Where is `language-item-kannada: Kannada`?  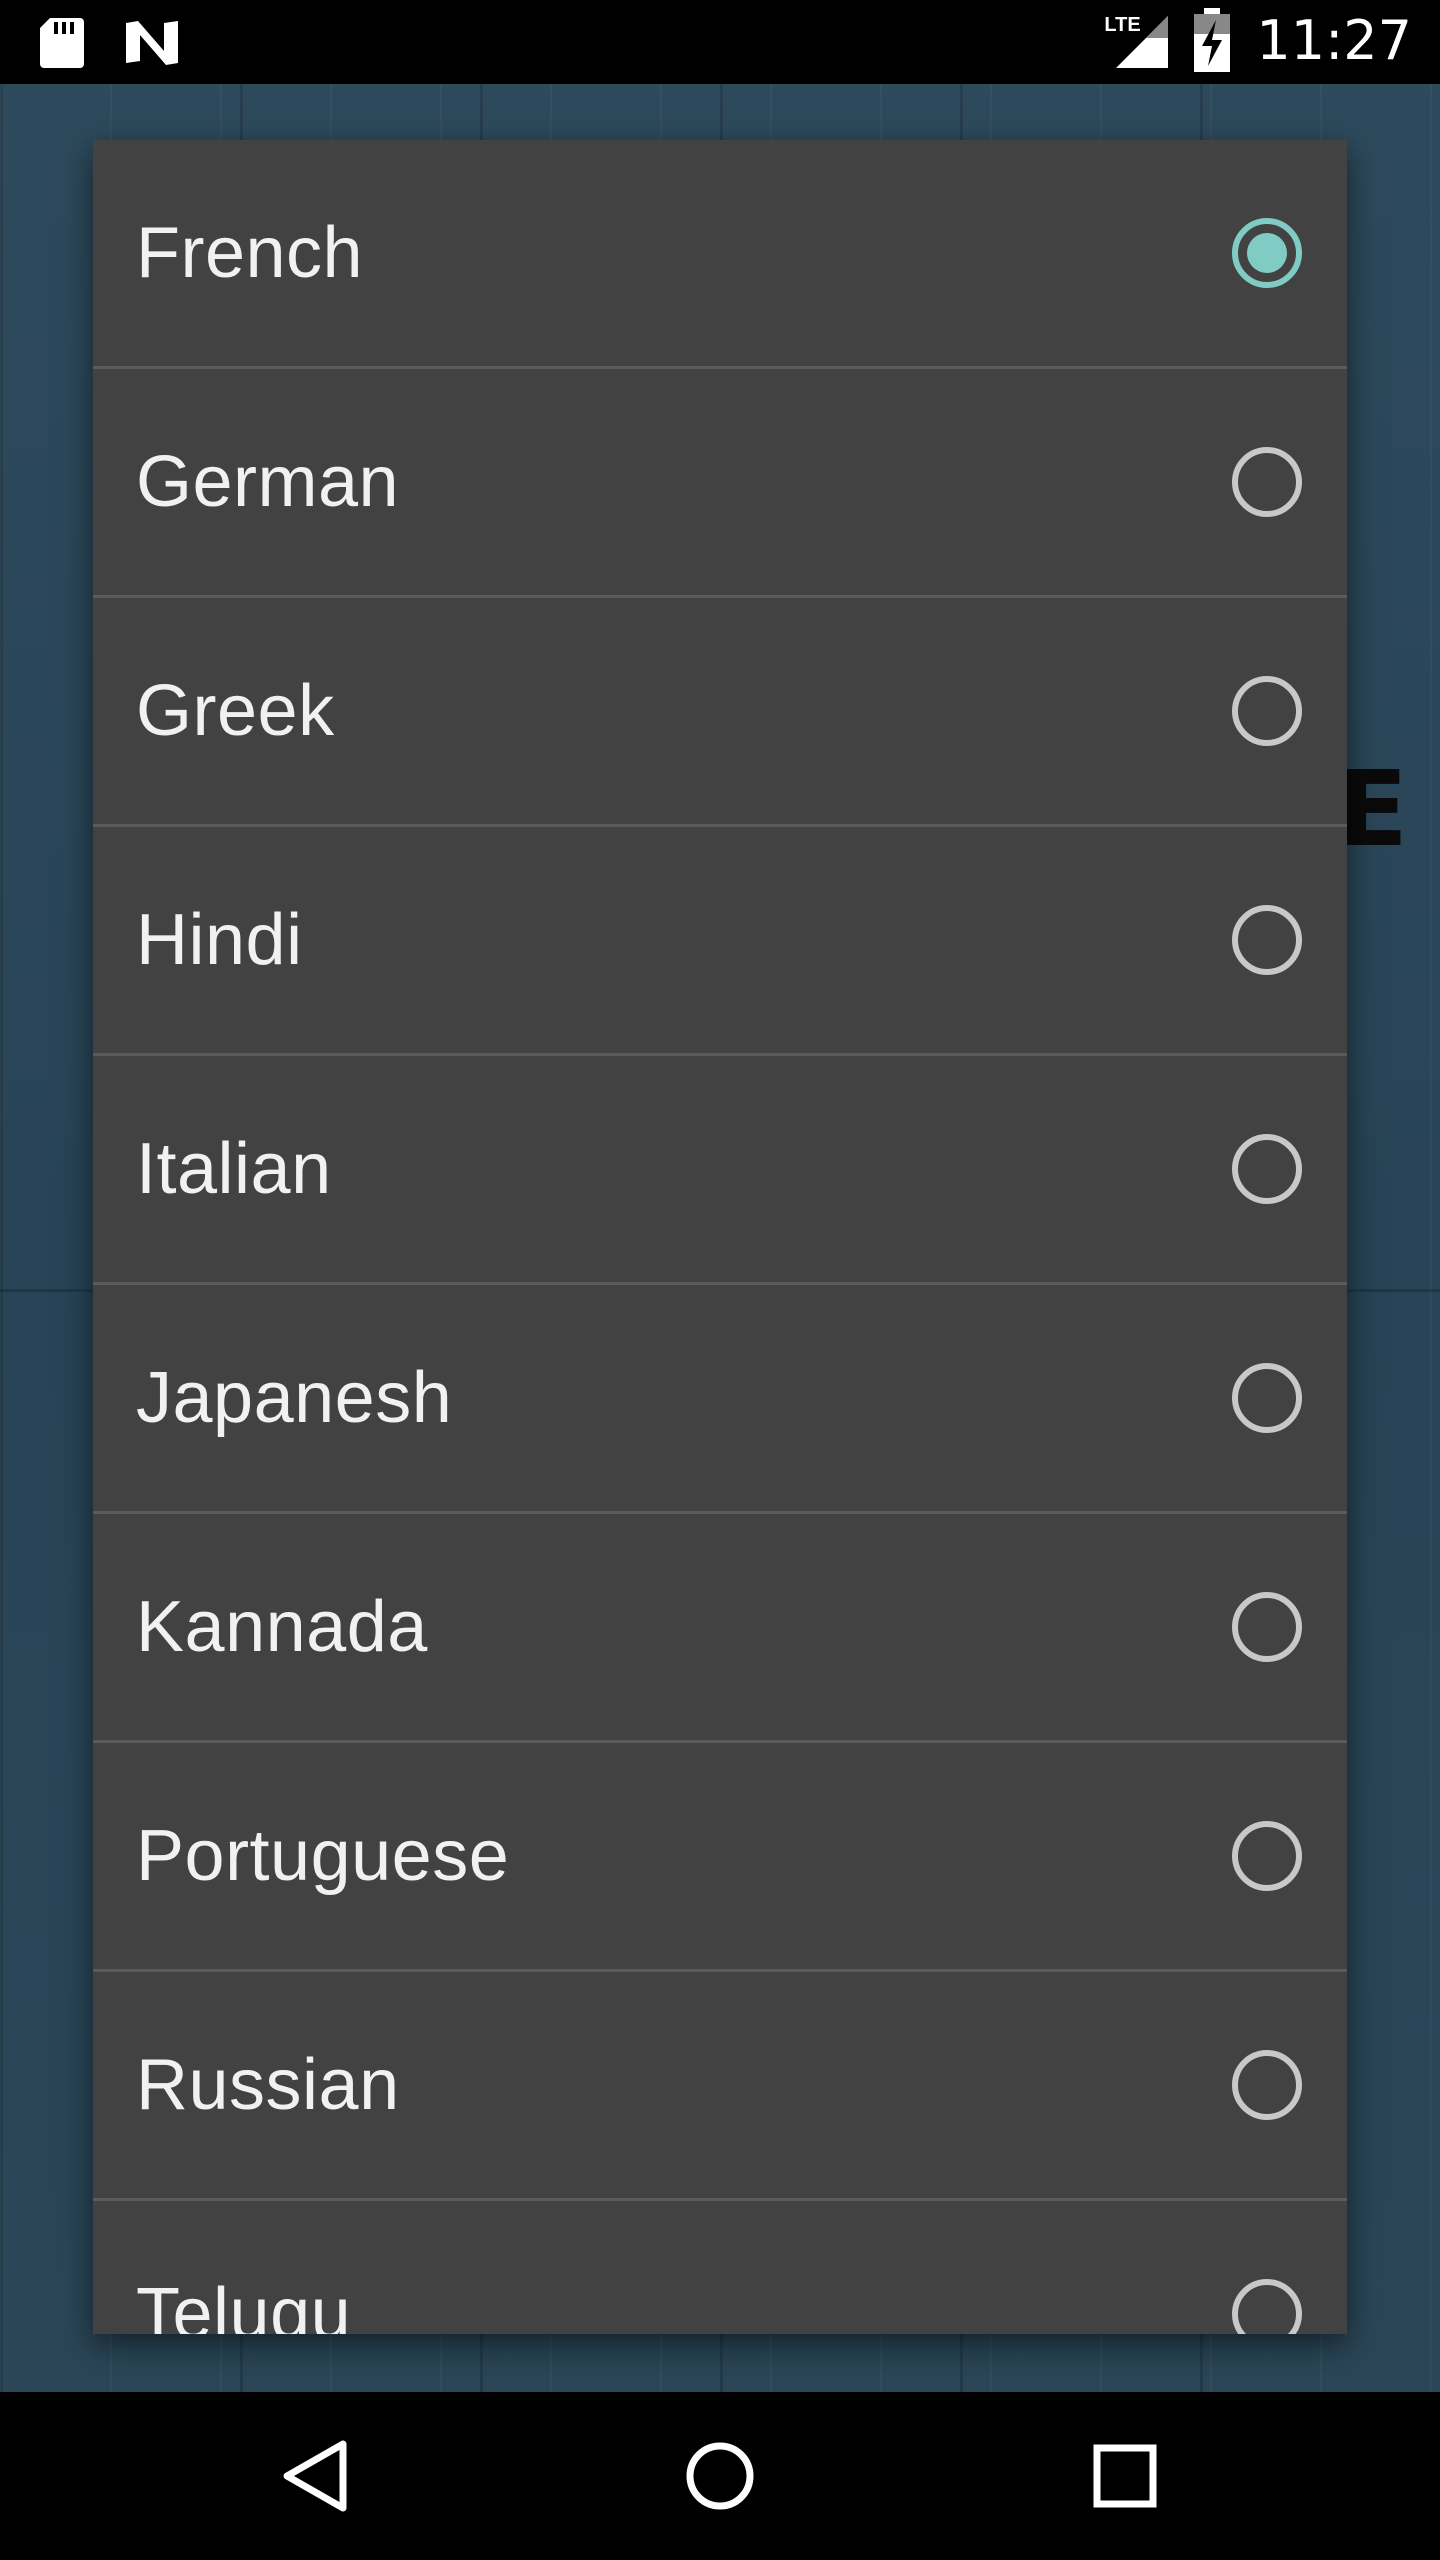
language-item-kannada: Kannada is located at coordinates (720, 1628).